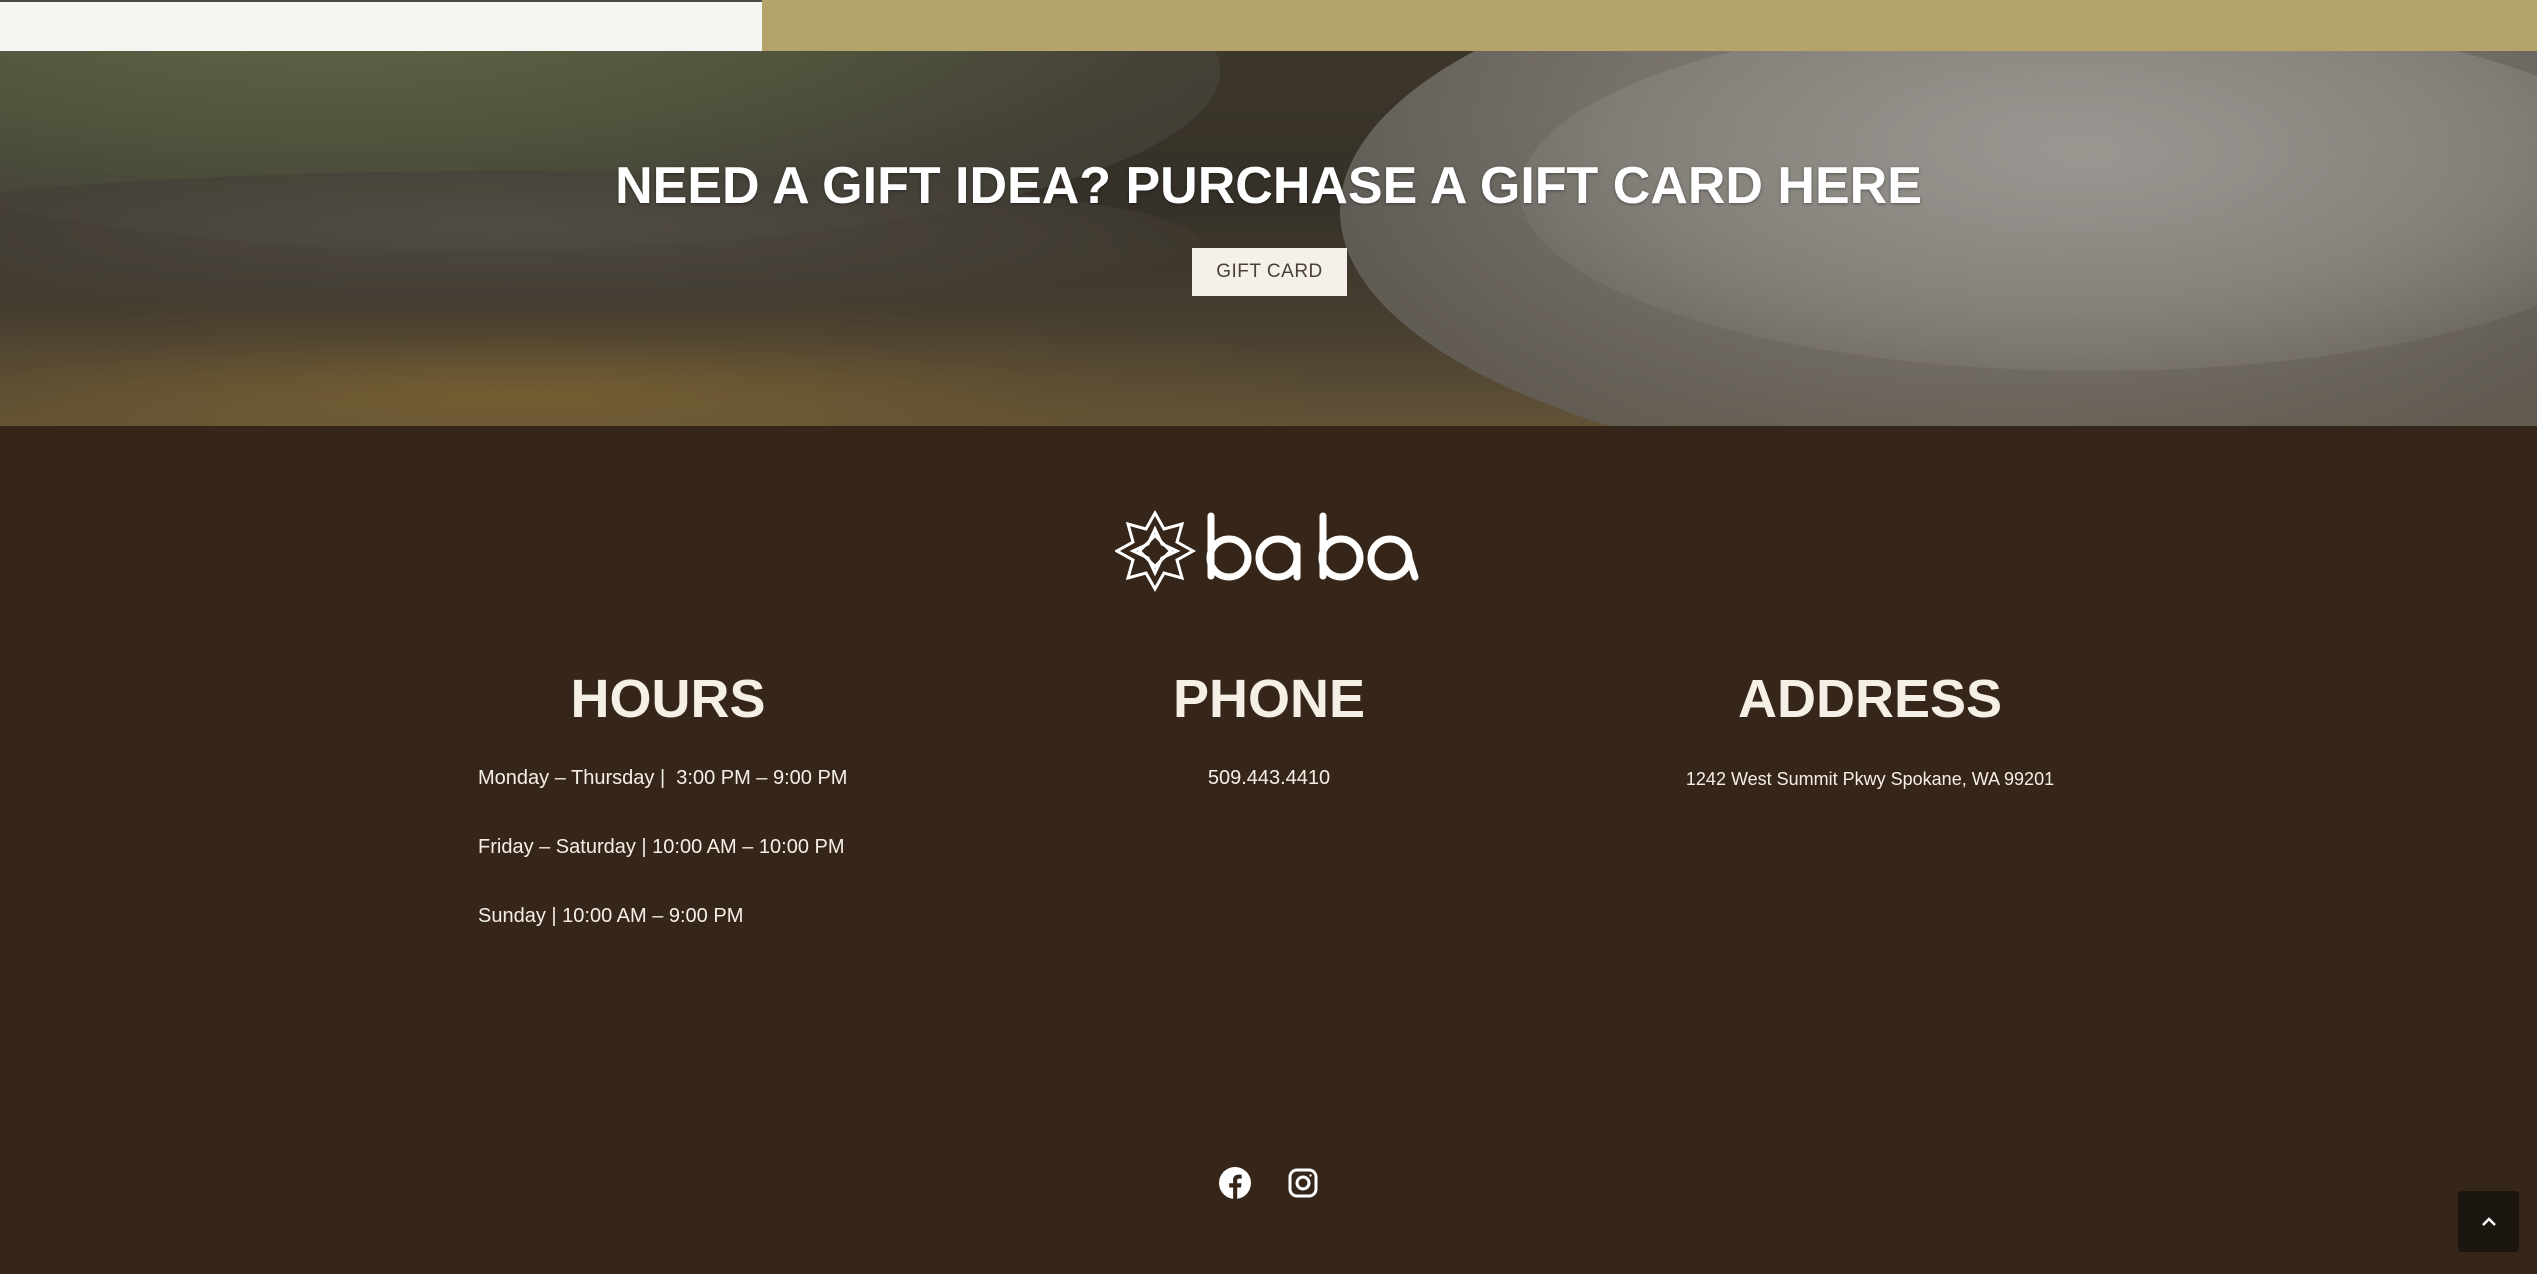 Image resolution: width=2537 pixels, height=1274 pixels. I want to click on phone-heading: PHONE, so click(1269, 699).